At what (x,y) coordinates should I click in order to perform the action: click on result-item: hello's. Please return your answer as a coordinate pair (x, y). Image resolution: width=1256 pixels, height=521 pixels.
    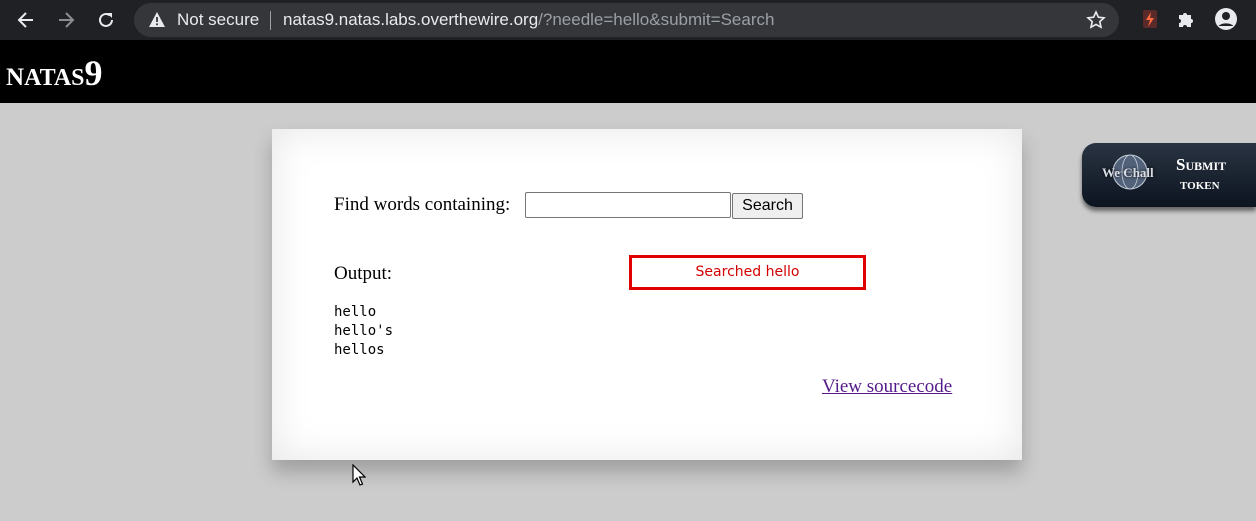
    Looking at the image, I should click on (364, 331).